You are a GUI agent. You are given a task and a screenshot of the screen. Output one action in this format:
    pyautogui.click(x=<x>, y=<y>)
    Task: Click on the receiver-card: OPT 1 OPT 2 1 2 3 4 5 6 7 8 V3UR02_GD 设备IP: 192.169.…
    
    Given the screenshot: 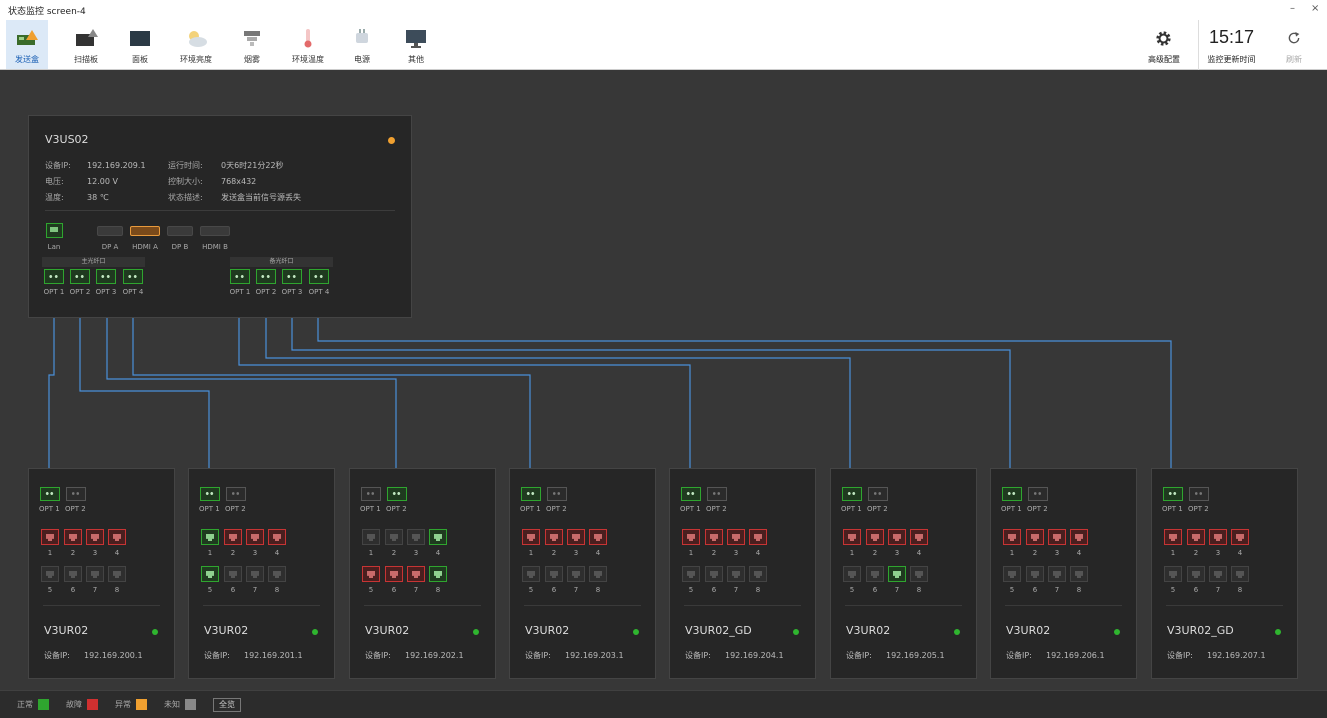 What is the action you would take?
    pyautogui.click(x=742, y=573)
    